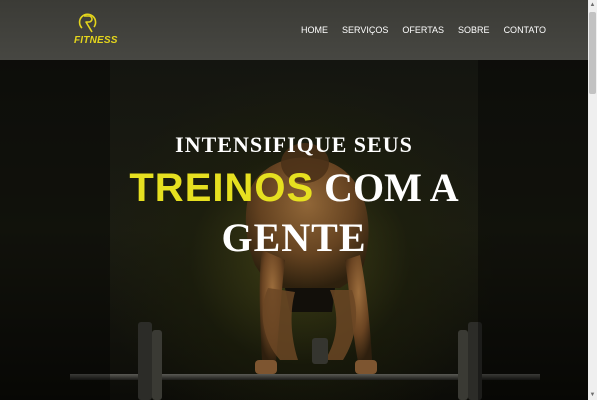 The height and width of the screenshot is (400, 597). What do you see at coordinates (474, 30) in the screenshot?
I see `nav-sobre: SOBRE` at bounding box center [474, 30].